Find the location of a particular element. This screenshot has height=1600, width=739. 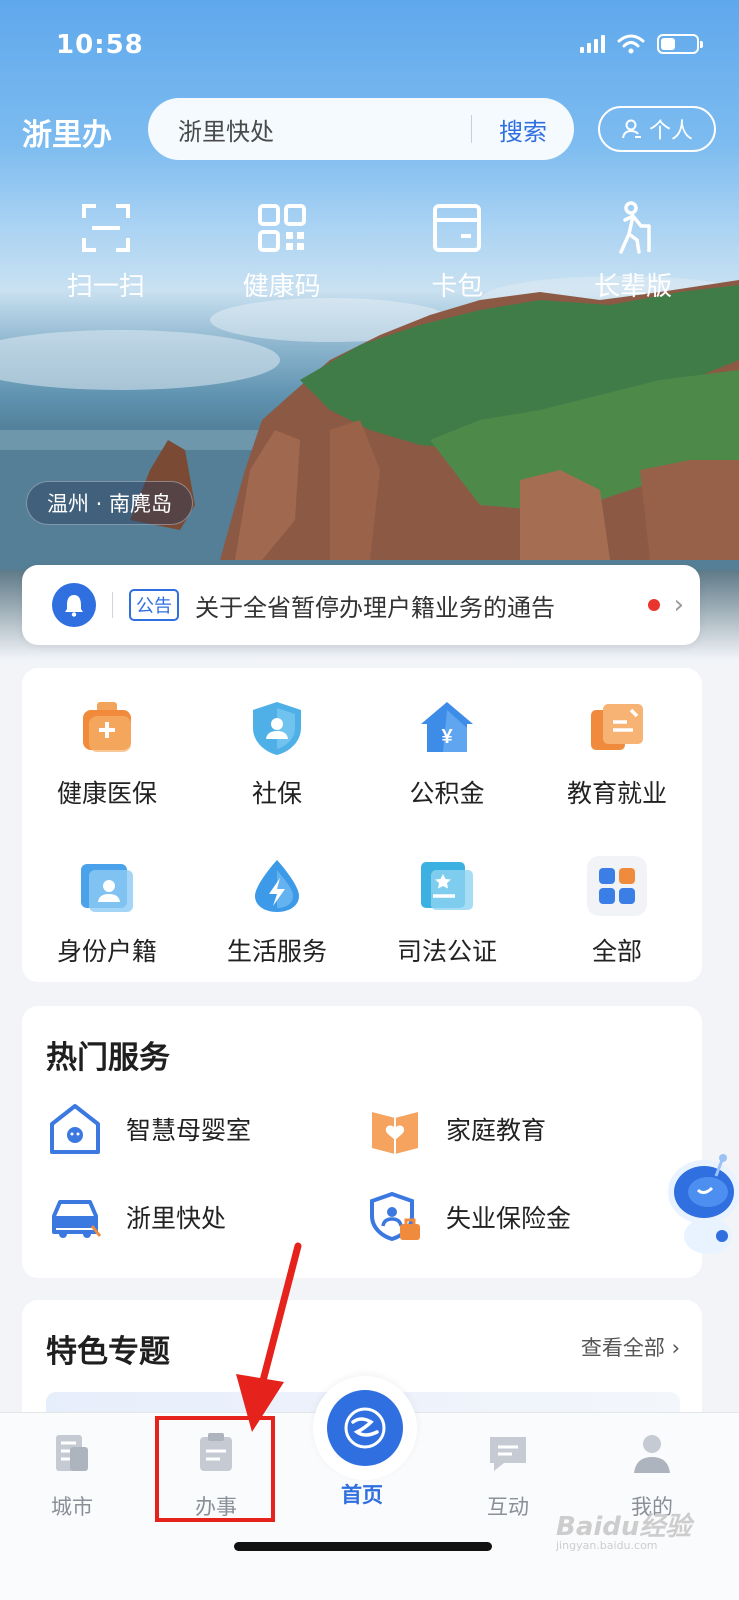

shield-person-icon is located at coordinates (277, 728).